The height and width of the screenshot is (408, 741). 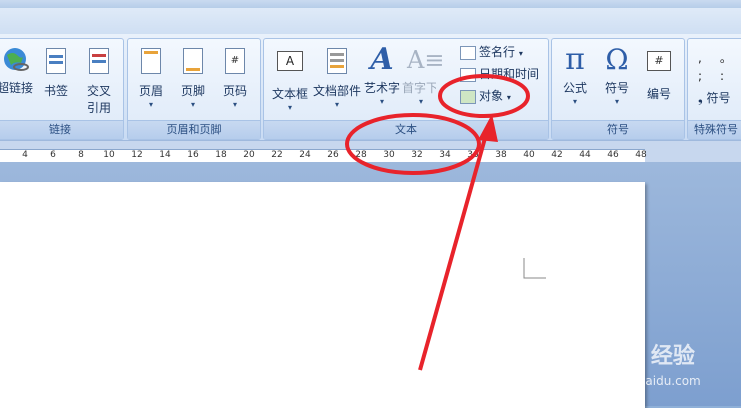 I want to click on wordart-button: A 艺术字 ▾, so click(x=382, y=82).